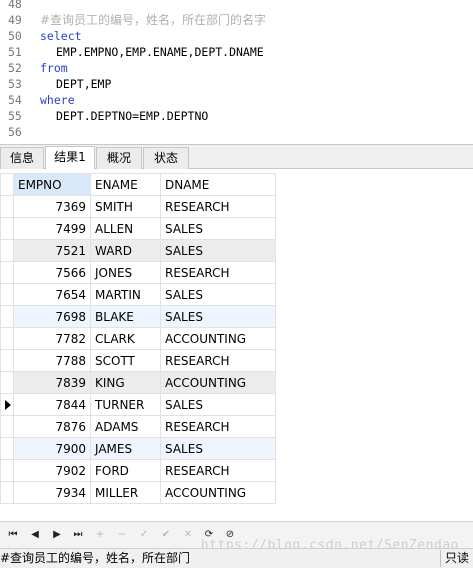 The height and width of the screenshot is (568, 473). Describe the element at coordinates (125, 316) in the screenshot. I see `cell-ename: BLAKE` at that location.